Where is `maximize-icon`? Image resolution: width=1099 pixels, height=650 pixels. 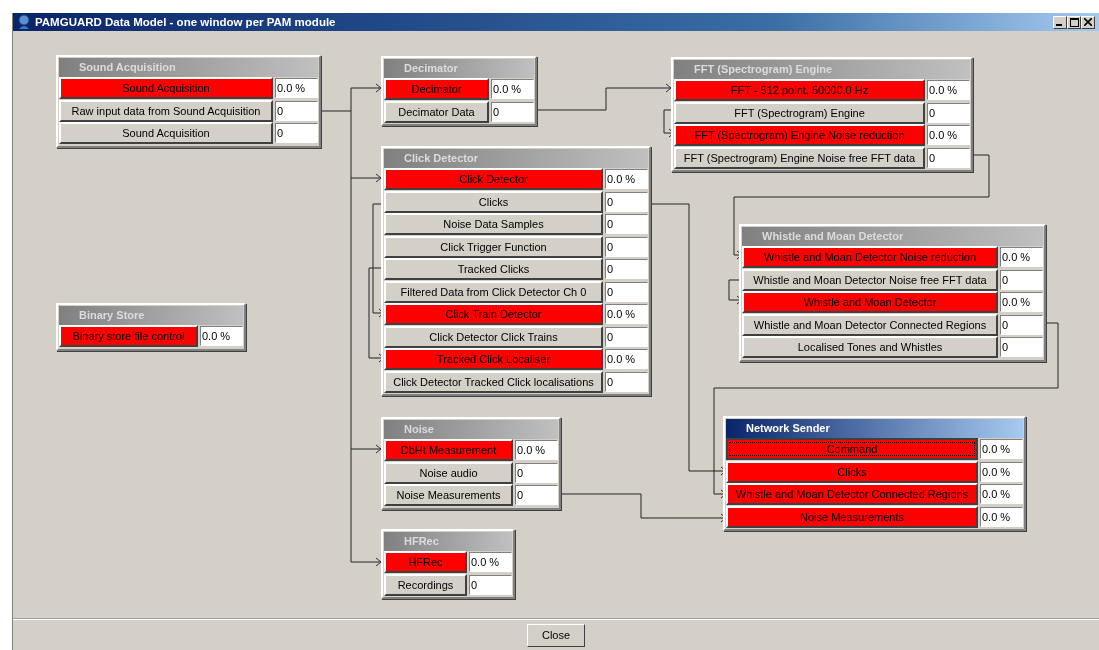 maximize-icon is located at coordinates (1074, 22).